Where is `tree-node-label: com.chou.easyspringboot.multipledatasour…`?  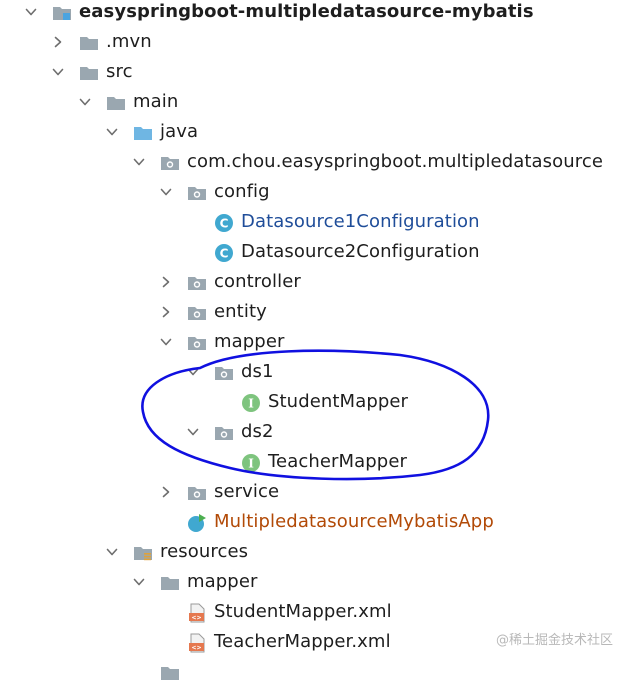 tree-node-label: com.chou.easyspringboot.multipledatasour… is located at coordinates (395, 161).